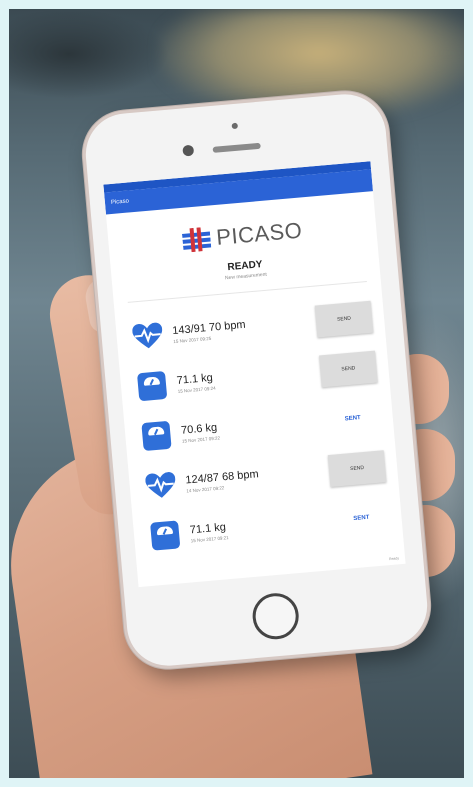 Image resolution: width=473 pixels, height=787 pixels. What do you see at coordinates (259, 233) in the screenshot?
I see `brand-name: PICASO` at bounding box center [259, 233].